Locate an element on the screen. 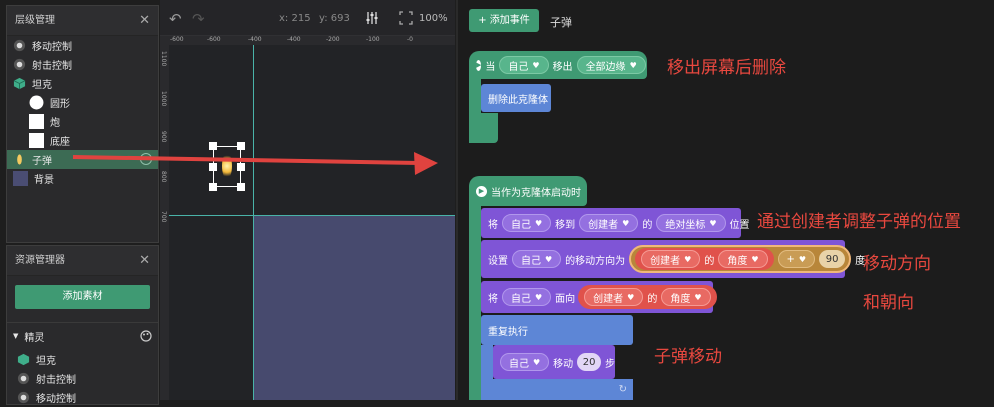 Image resolution: width=994 pixels, height=407 pixels. palette-icon is located at coordinates (146, 336).